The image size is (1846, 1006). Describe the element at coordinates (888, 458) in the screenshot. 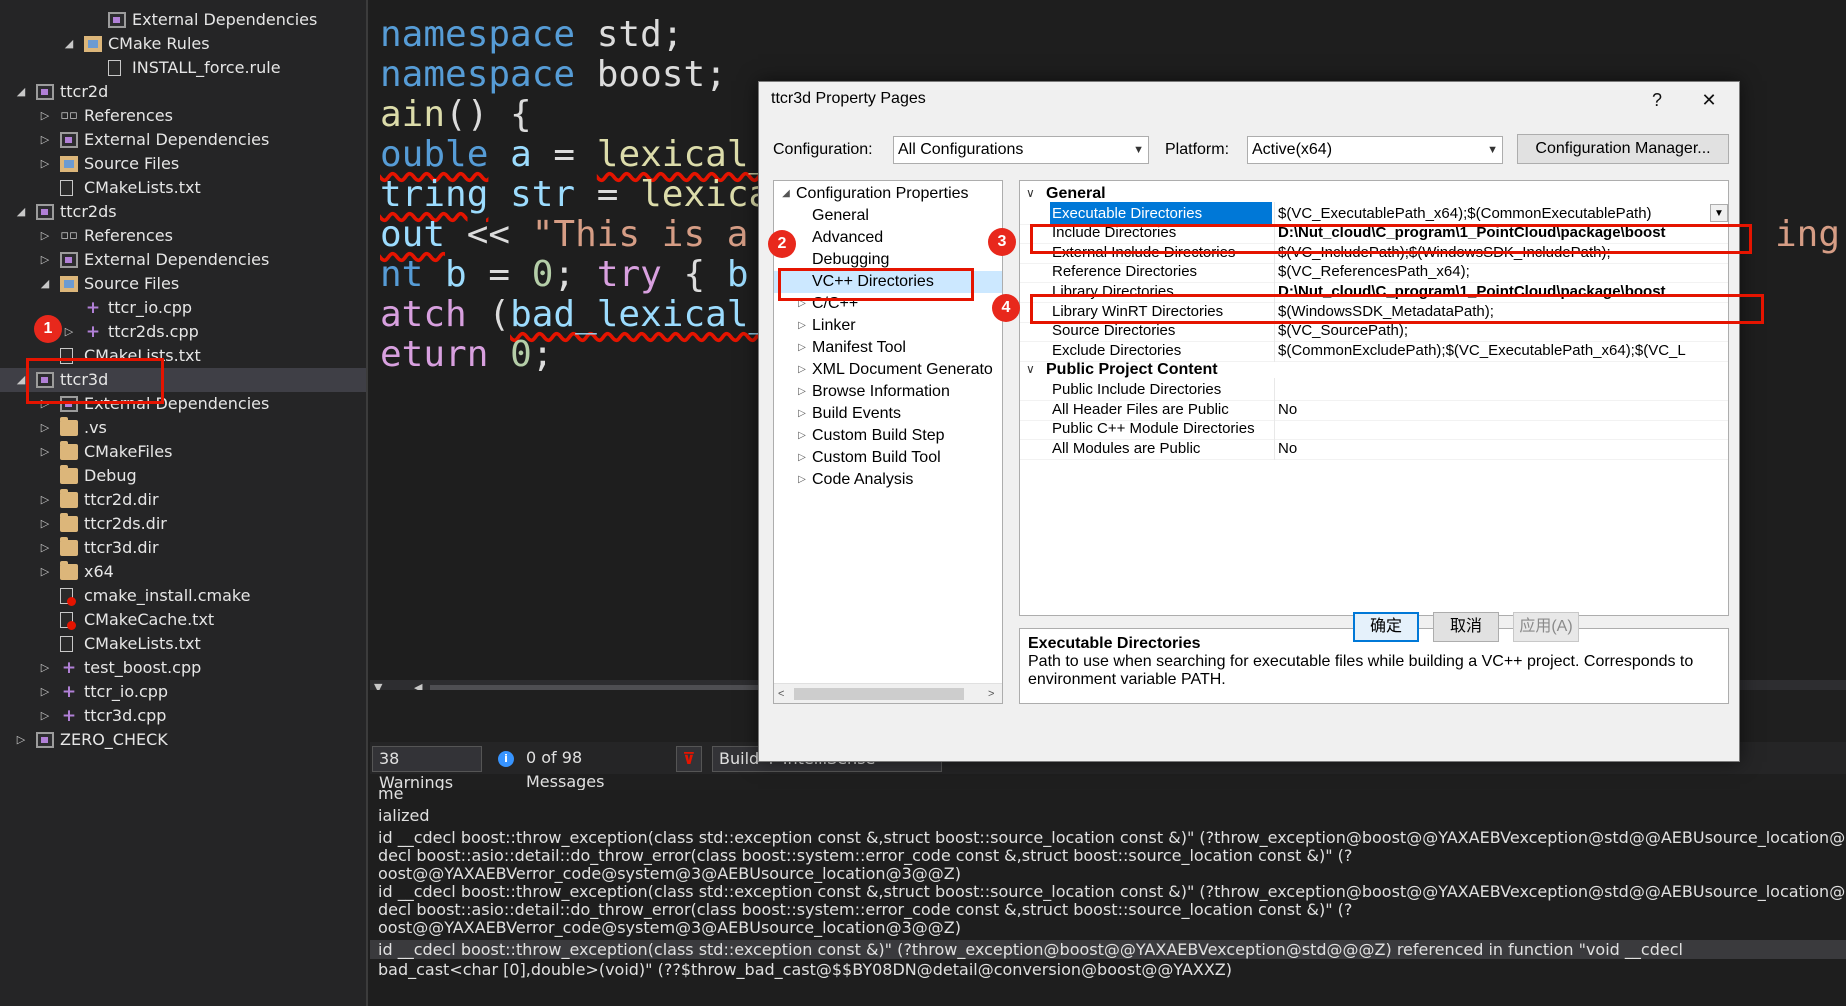

I see `nav-item: ▷ Custom Build Tool` at that location.